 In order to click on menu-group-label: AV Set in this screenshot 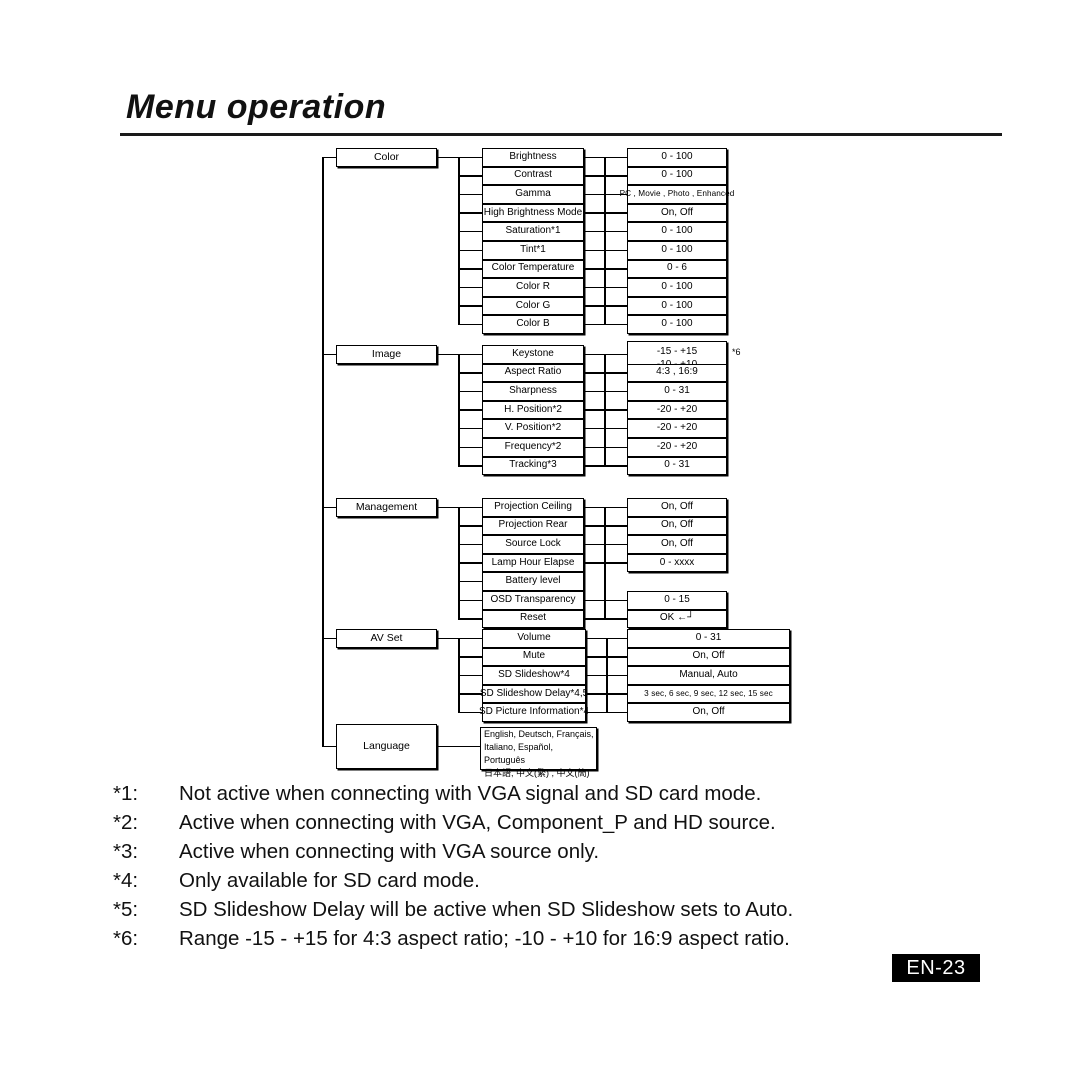, I will do `click(386, 637)`.